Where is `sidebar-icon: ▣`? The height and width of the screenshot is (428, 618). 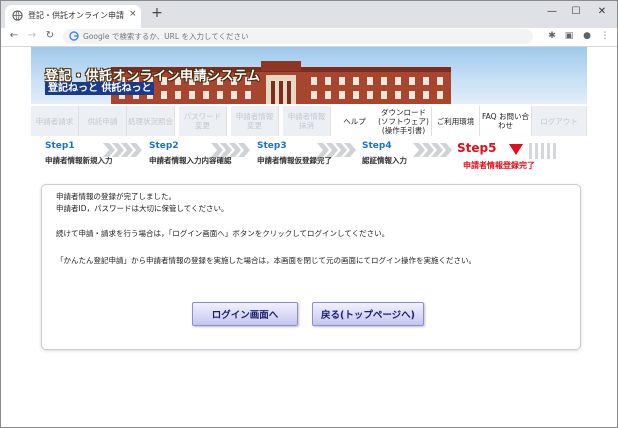 sidebar-icon: ▣ is located at coordinates (569, 36).